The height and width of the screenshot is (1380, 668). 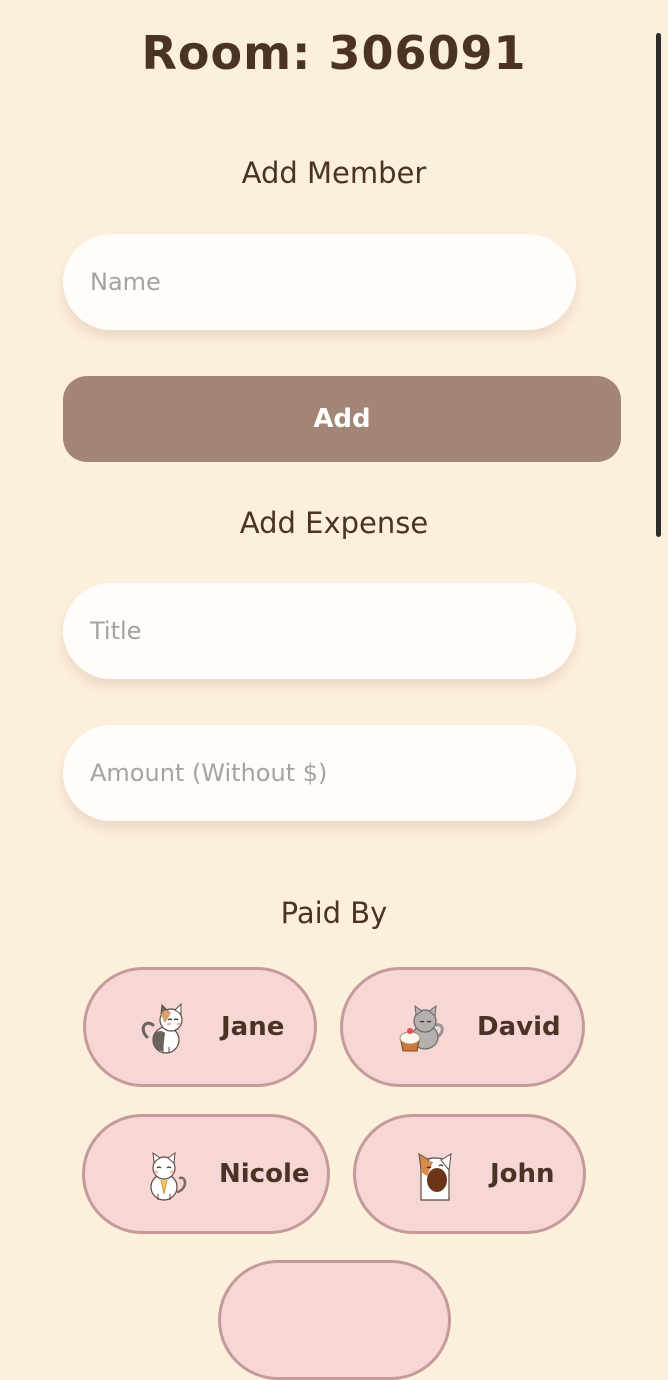 I want to click on expense-amount-input, so click(x=319, y=773).